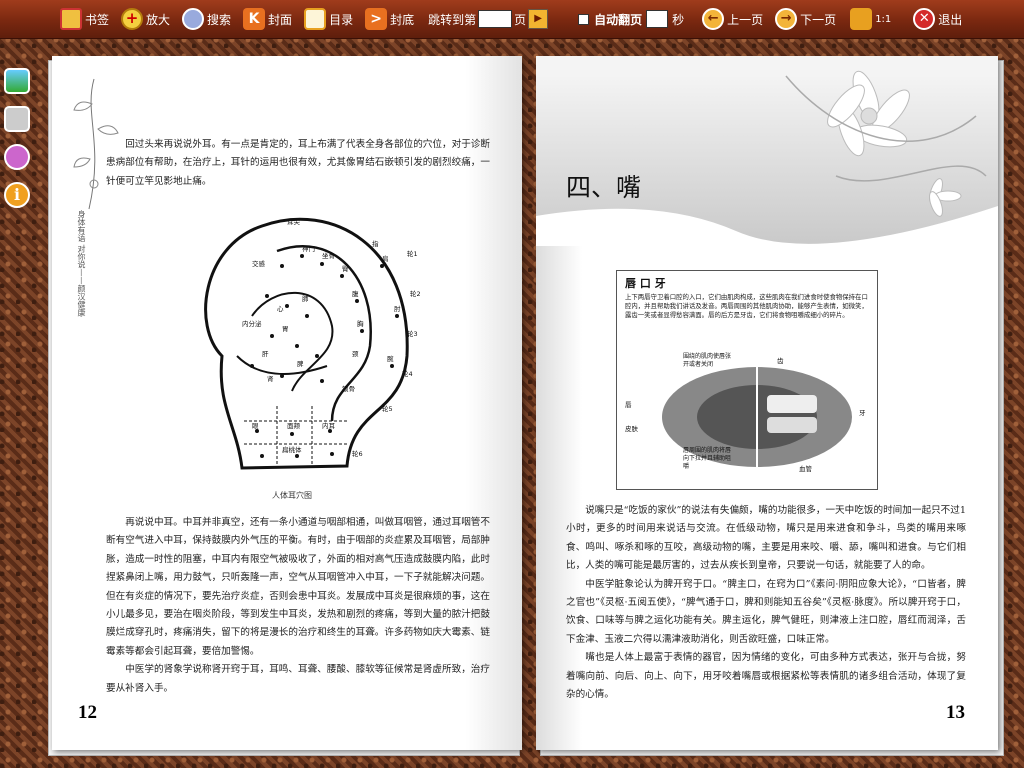 The image size is (1024, 768). What do you see at coordinates (385, 258) in the screenshot?
I see `ear-acupoint-label: 肩` at bounding box center [385, 258].